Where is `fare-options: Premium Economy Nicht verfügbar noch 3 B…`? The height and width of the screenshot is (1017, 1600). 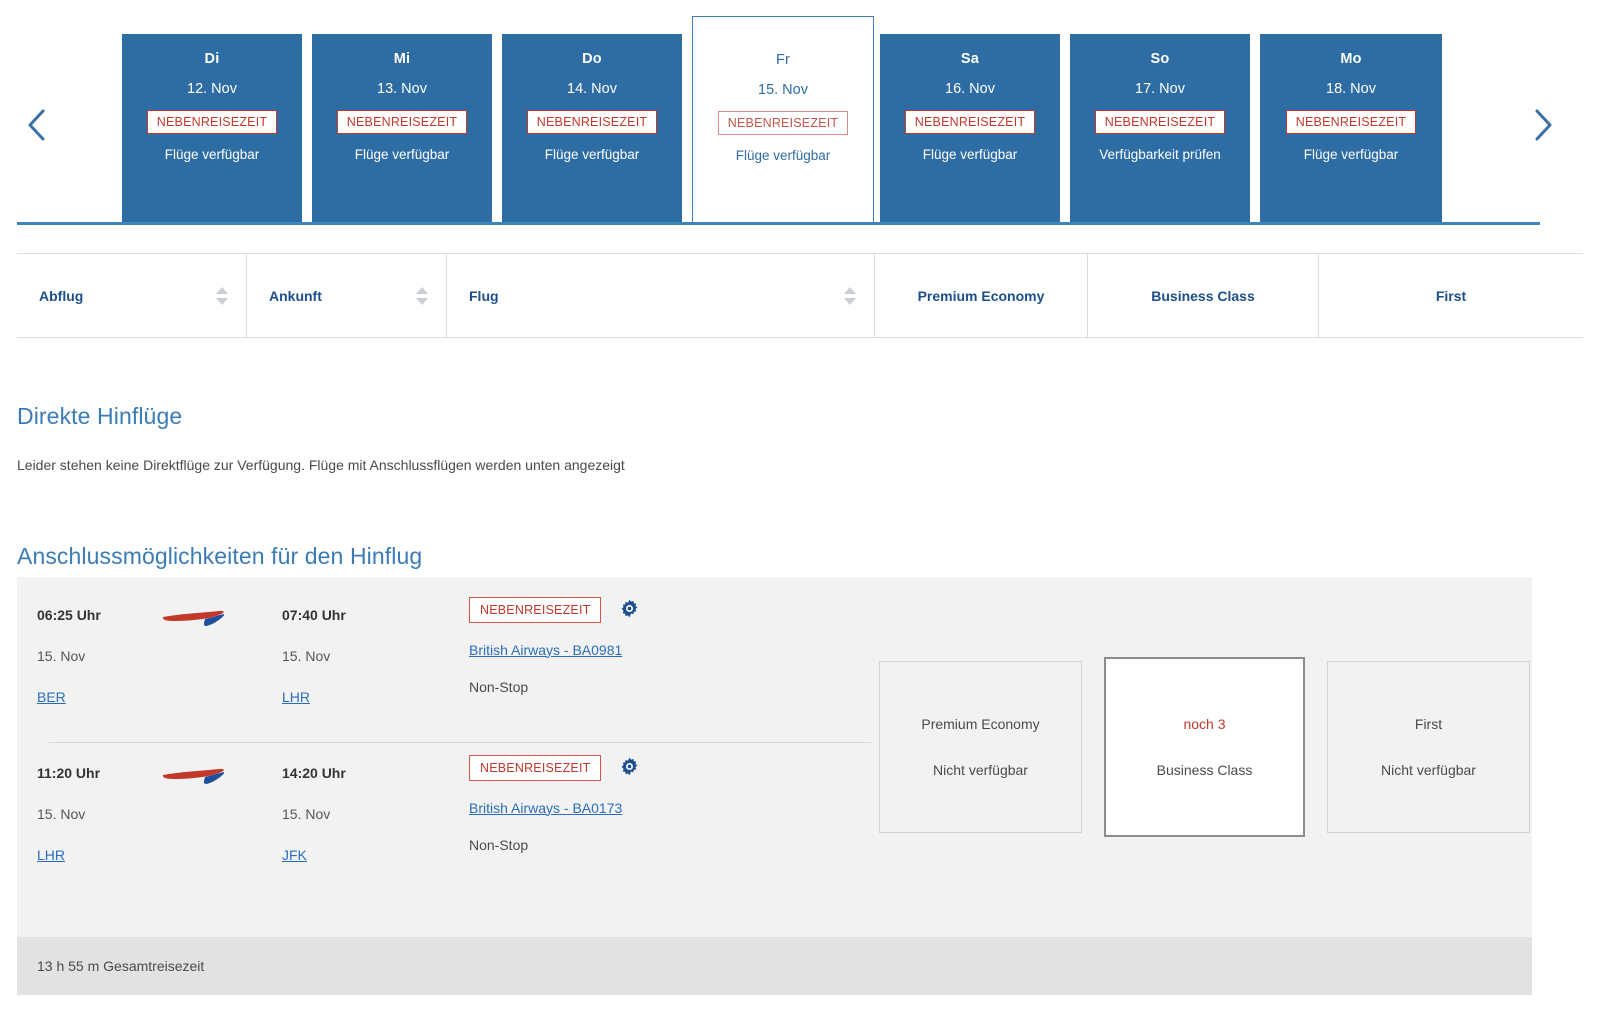 fare-options: Premium Economy Nicht verfügbar noch 3 B… is located at coordinates (1205, 753).